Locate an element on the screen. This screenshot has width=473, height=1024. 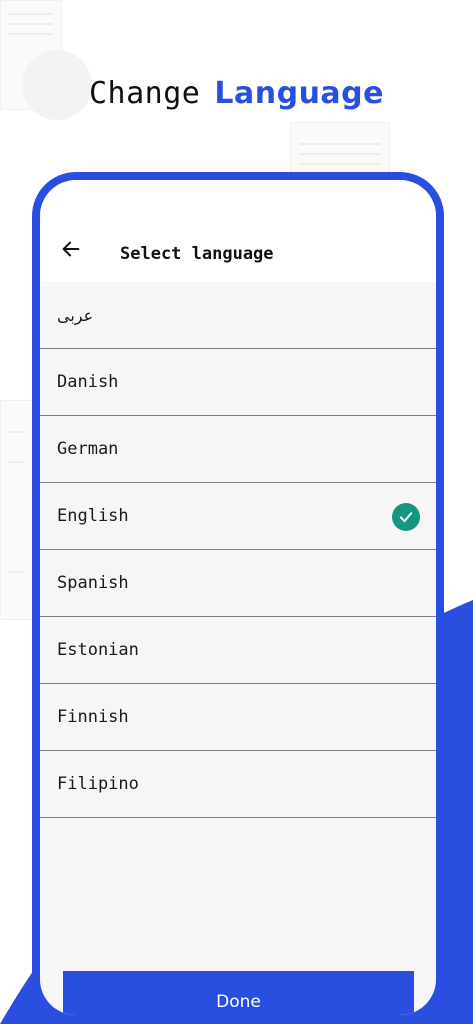
top-bar: Select language is located at coordinates (238, 231).